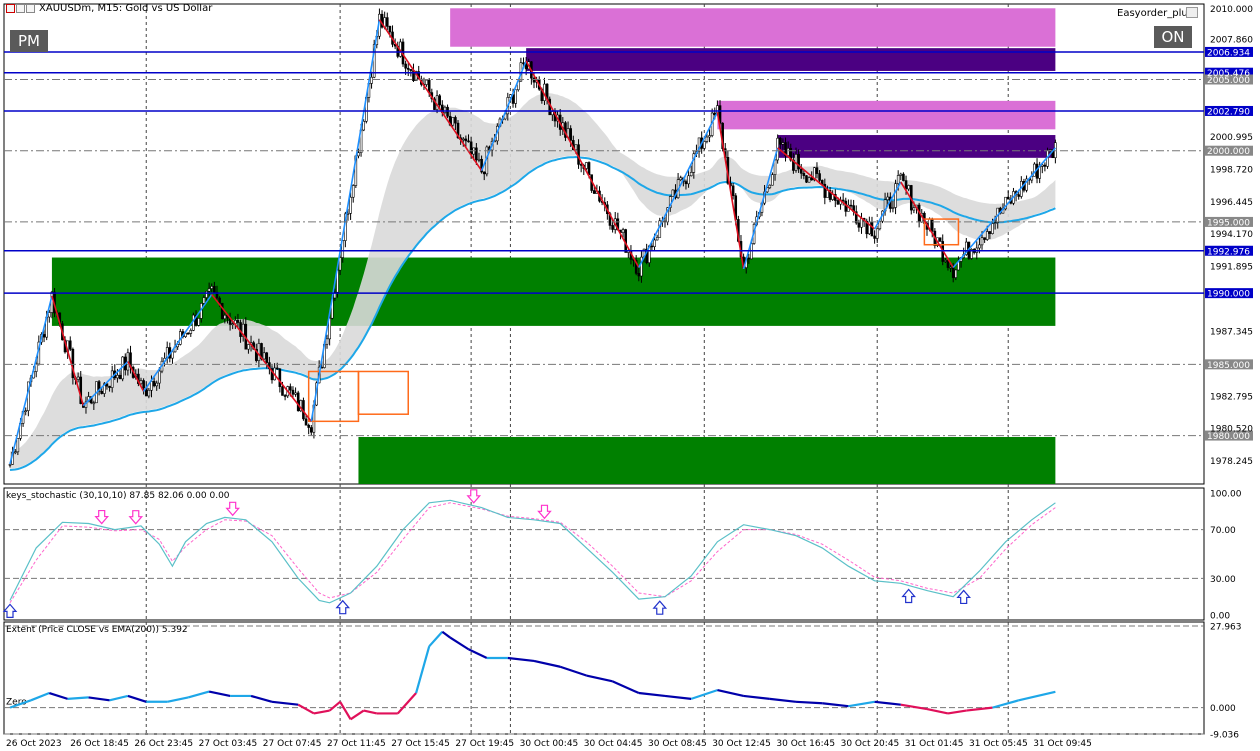  Describe the element at coordinates (20, 8) in the screenshot. I see `window-menu-icon` at that location.